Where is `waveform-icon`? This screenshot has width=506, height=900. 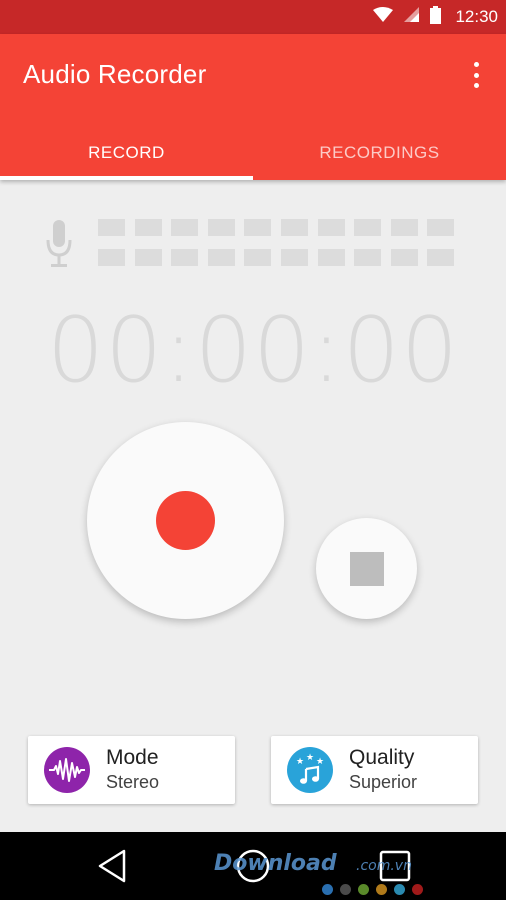 waveform-icon is located at coordinates (67, 770).